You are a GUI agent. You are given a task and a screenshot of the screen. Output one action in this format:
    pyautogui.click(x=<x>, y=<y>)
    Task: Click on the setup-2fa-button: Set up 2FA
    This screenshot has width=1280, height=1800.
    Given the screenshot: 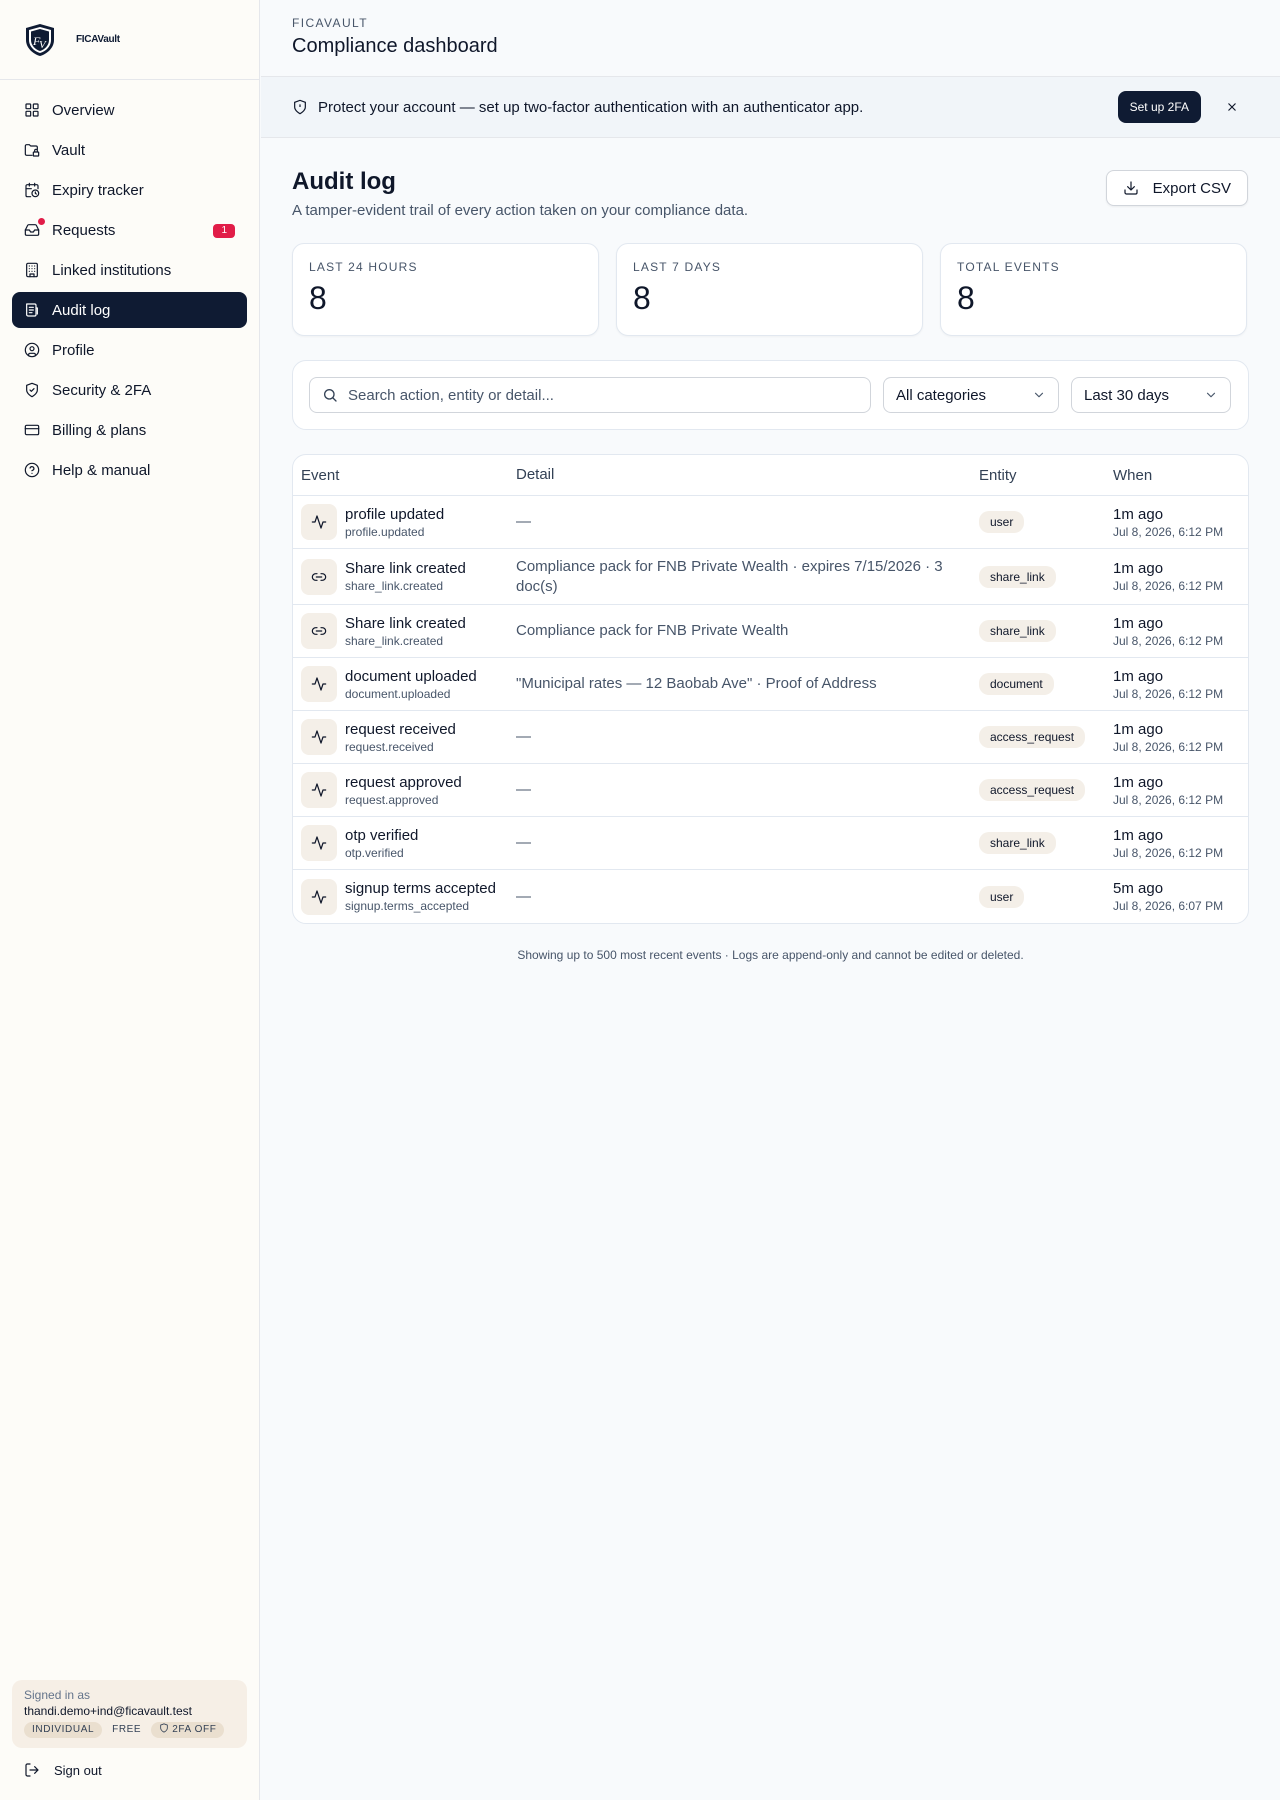 What is the action you would take?
    pyautogui.click(x=1159, y=107)
    